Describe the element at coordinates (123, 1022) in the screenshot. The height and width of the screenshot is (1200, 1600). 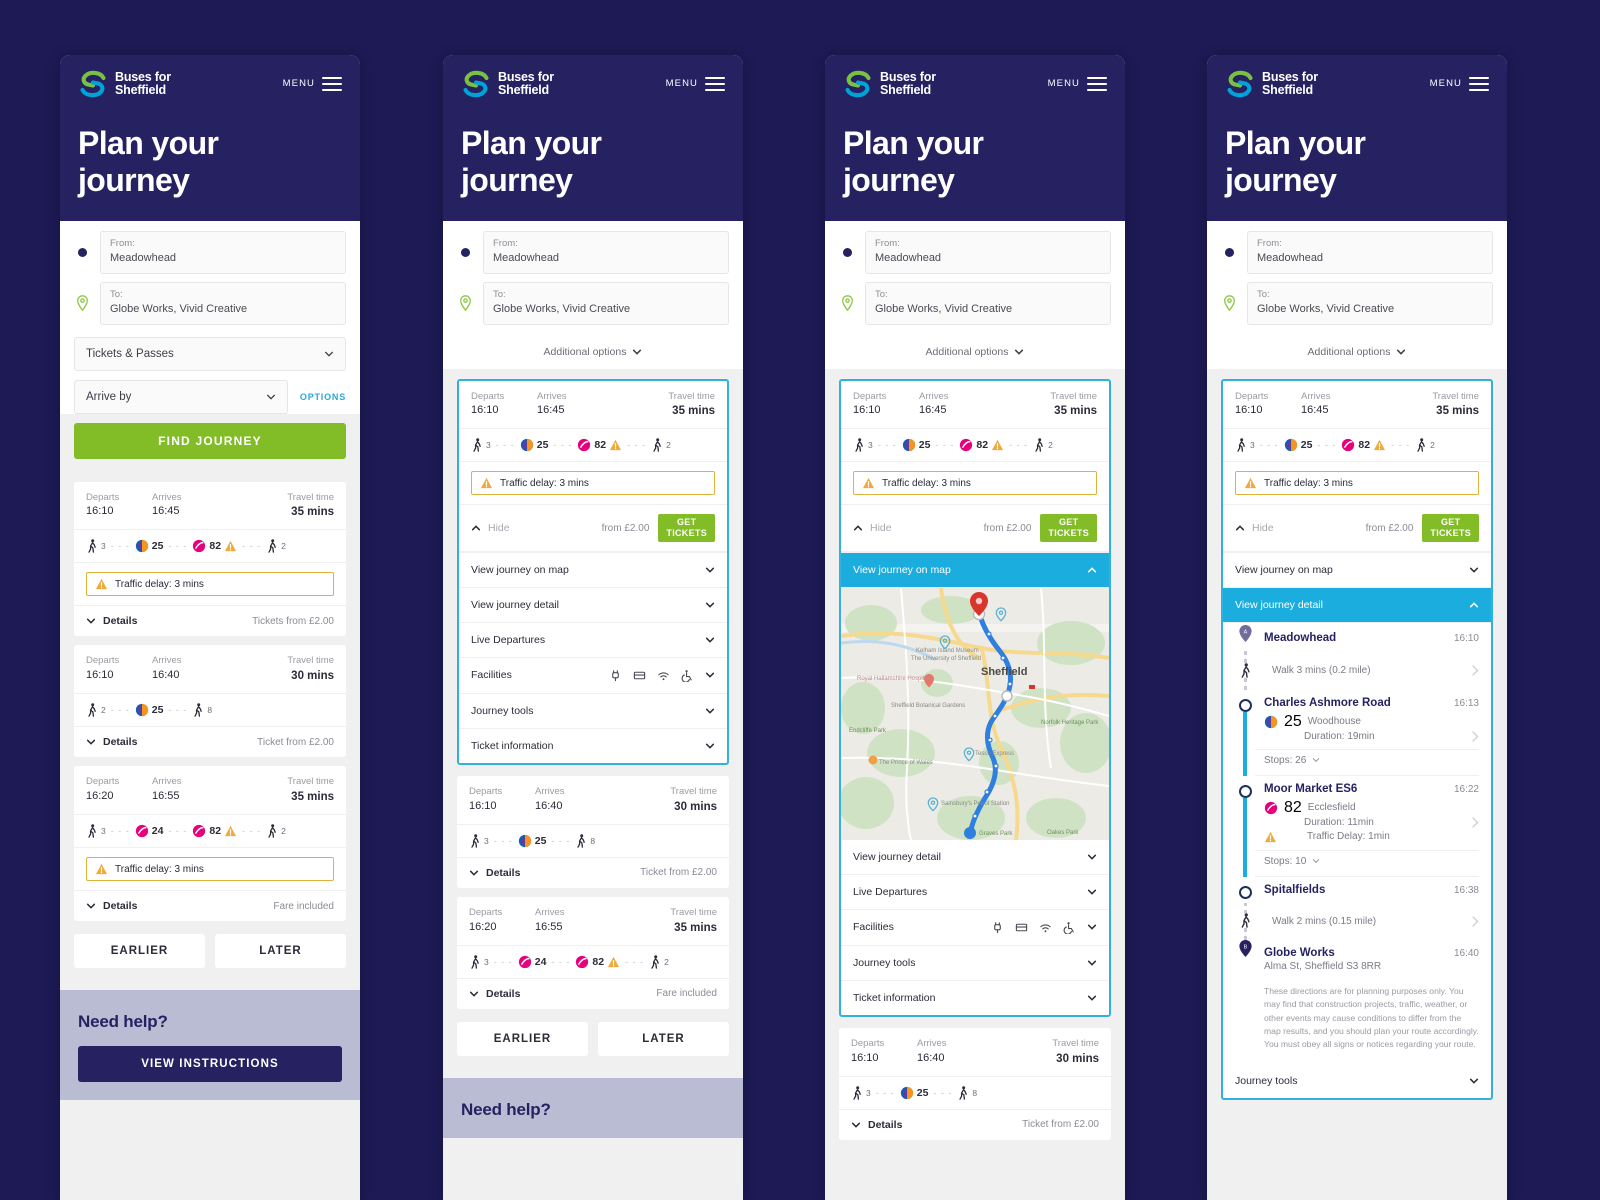
I see `need-help-title: Need help?` at that location.